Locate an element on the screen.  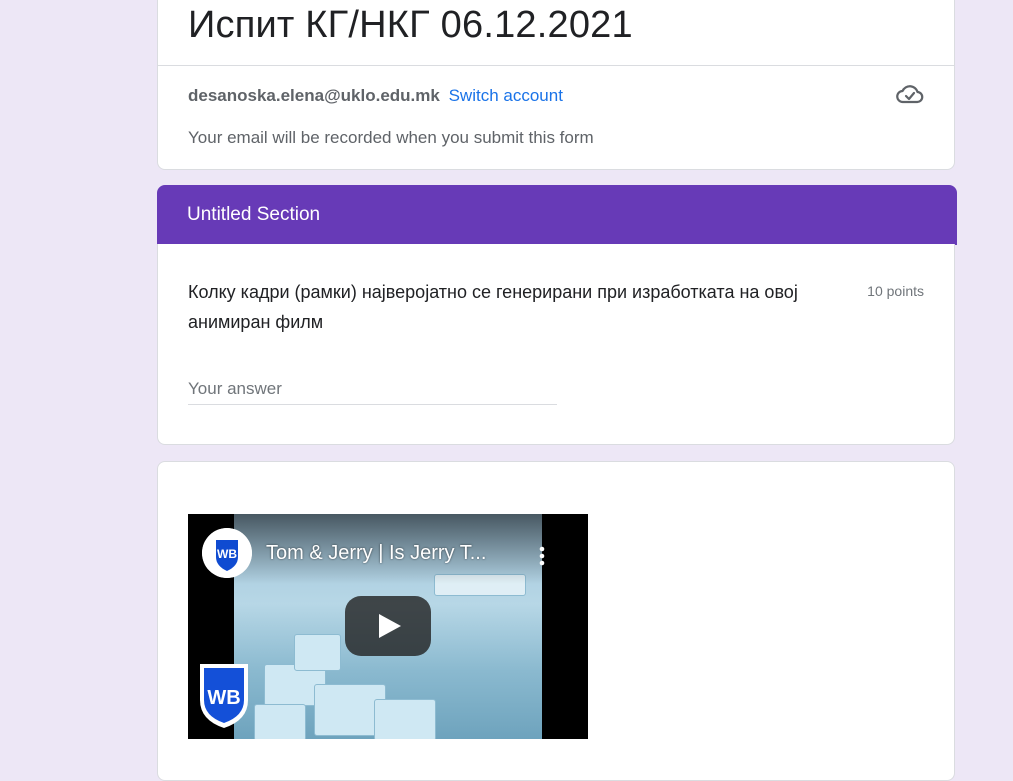
channel-avatar-icon: WB is located at coordinates (227, 553).